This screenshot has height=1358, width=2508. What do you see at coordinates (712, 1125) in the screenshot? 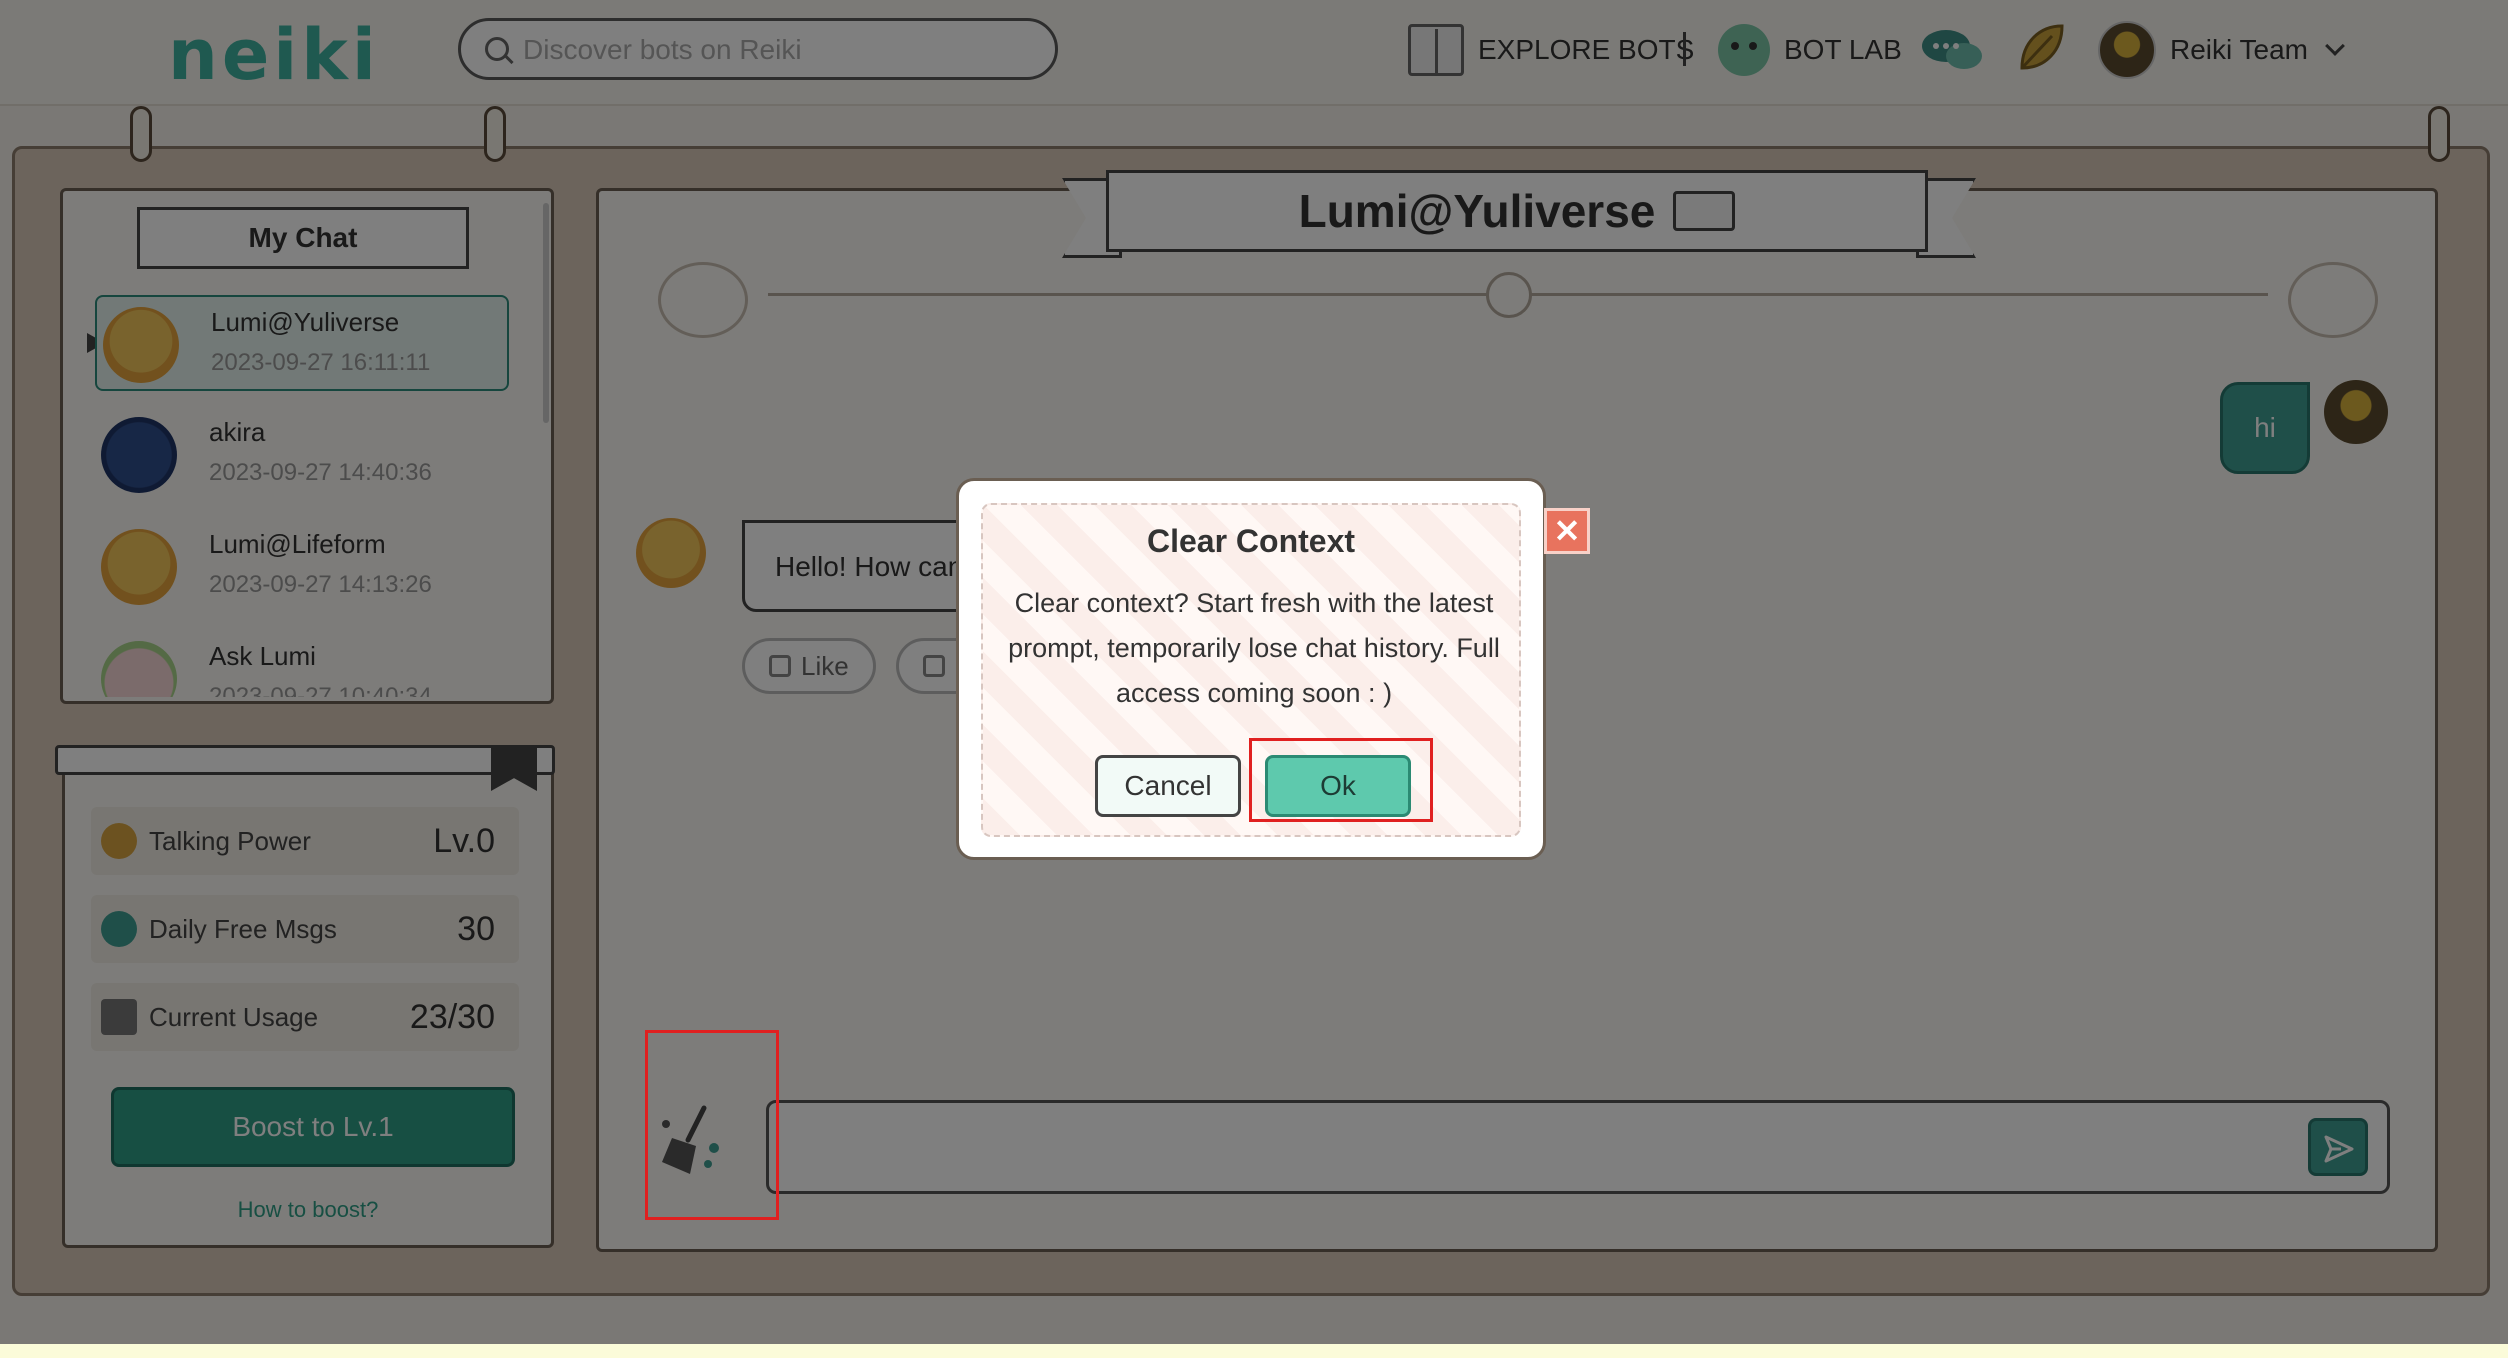
I see `highlight-box-broom` at bounding box center [712, 1125].